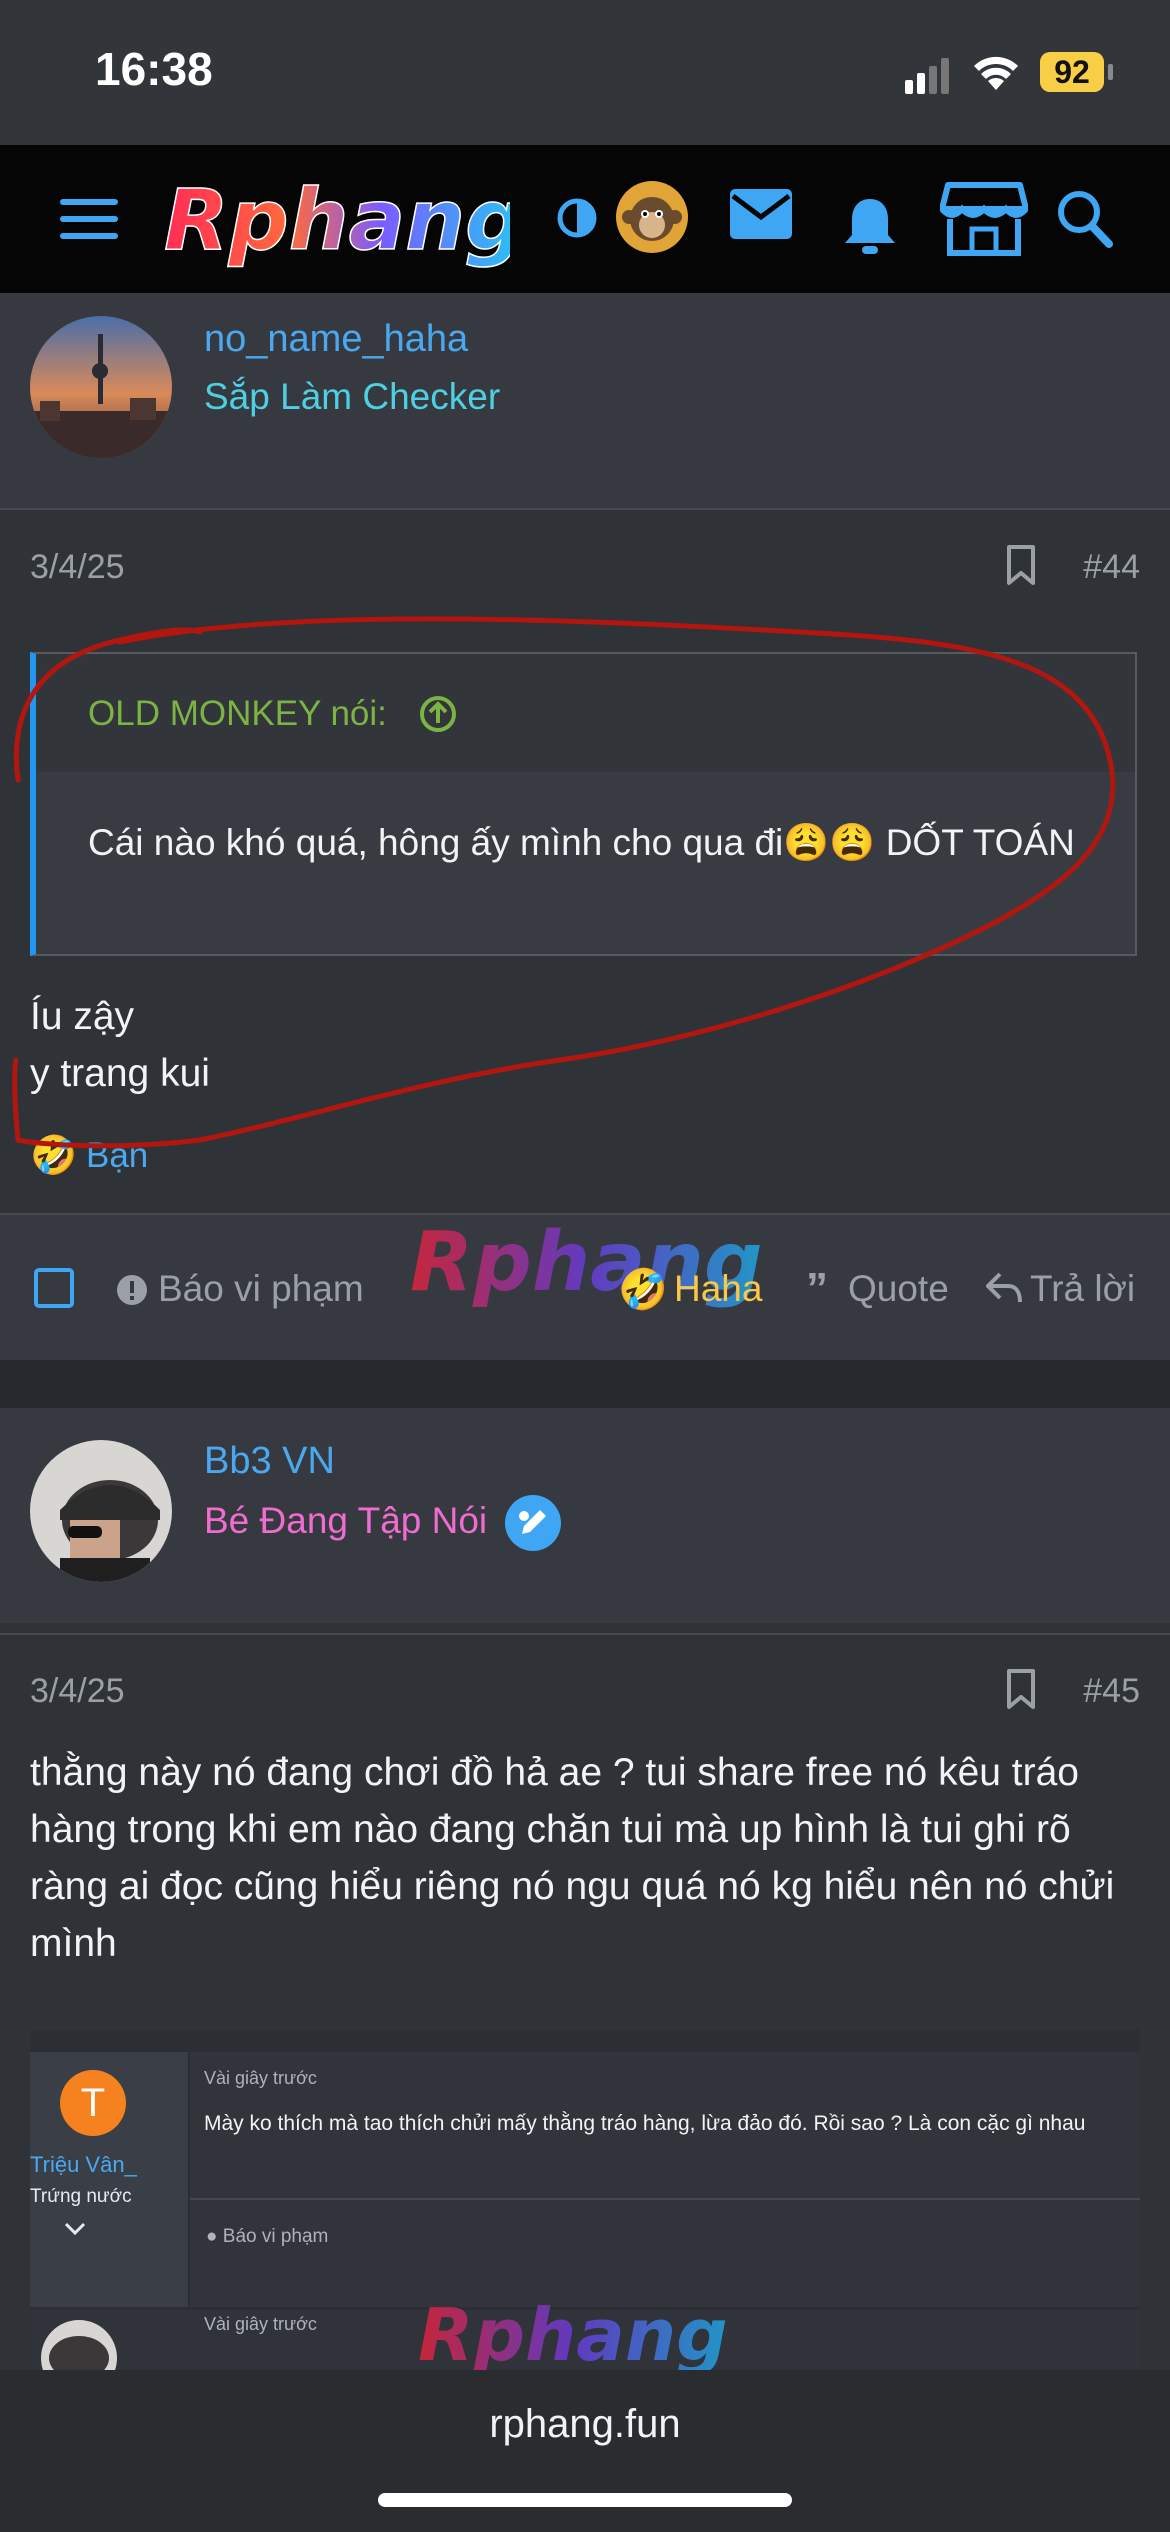 The image size is (1170, 2532). What do you see at coordinates (260, 2324) in the screenshot?
I see `embed-time-2: Vài giây trước` at bounding box center [260, 2324].